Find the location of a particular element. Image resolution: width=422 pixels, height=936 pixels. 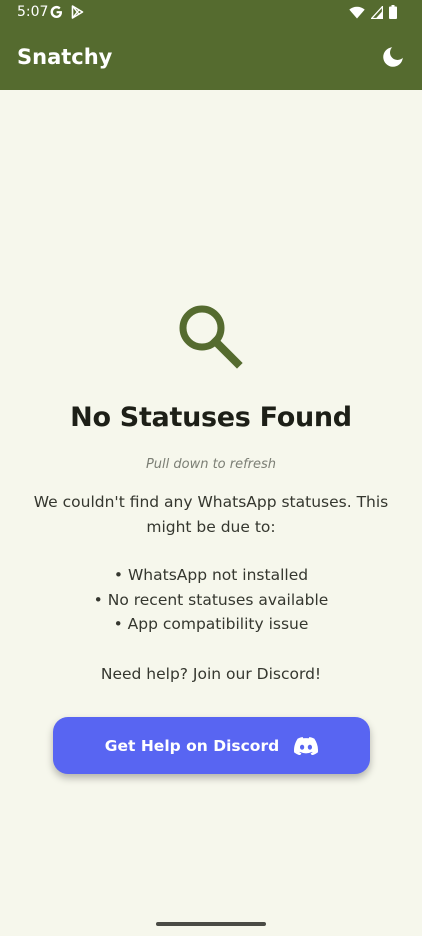

discord-button-label: Get Help on Discord is located at coordinates (192, 745).